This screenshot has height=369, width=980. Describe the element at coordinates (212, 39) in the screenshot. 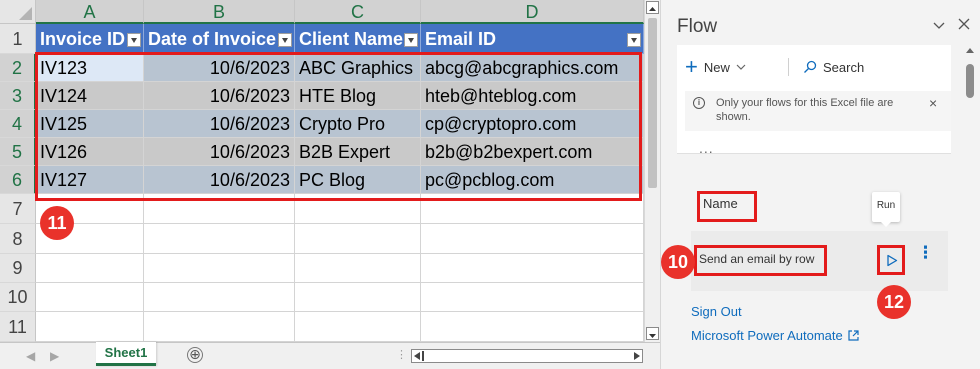

I see `table-header-label: Date of Invoice` at that location.